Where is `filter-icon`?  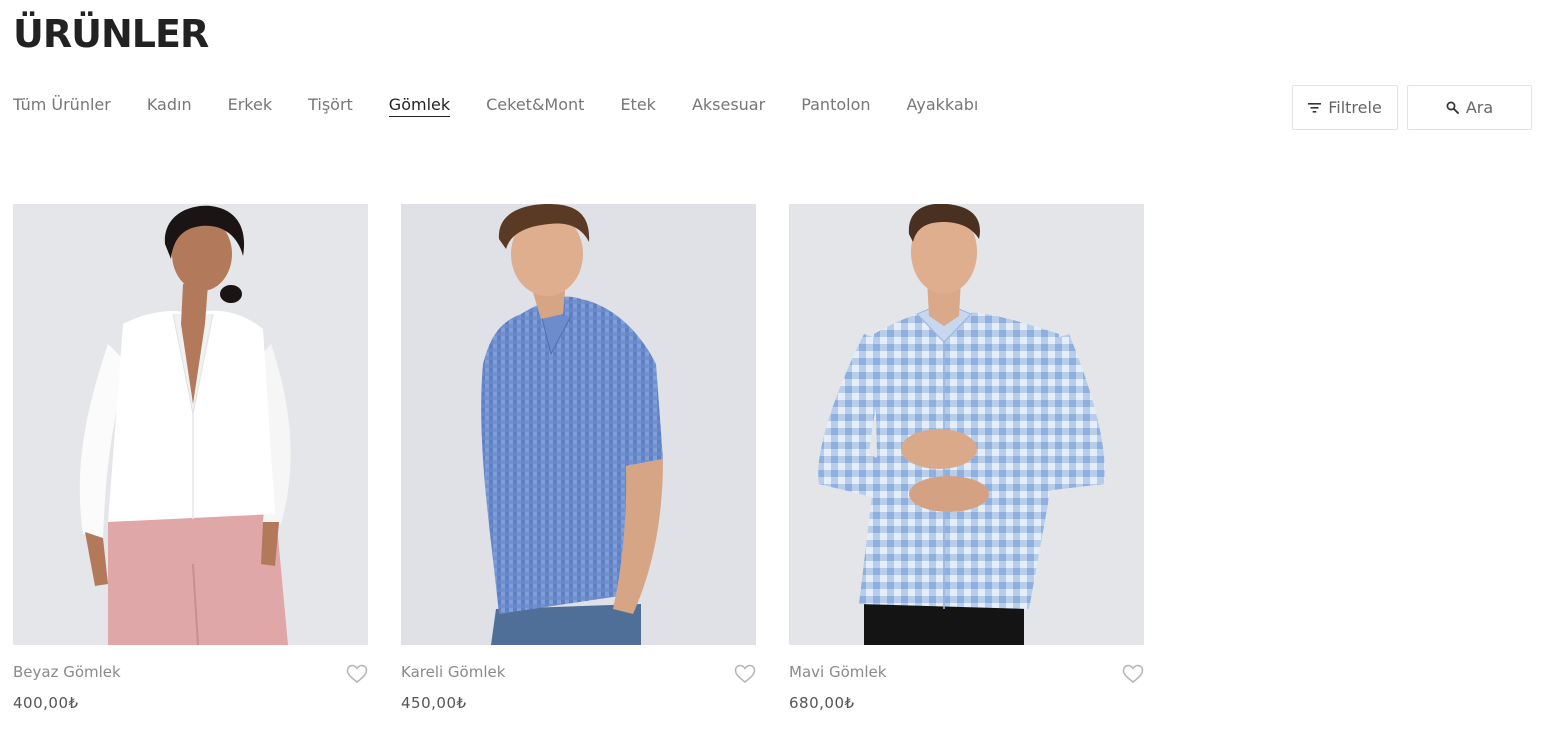
filter-icon is located at coordinates (1315, 107).